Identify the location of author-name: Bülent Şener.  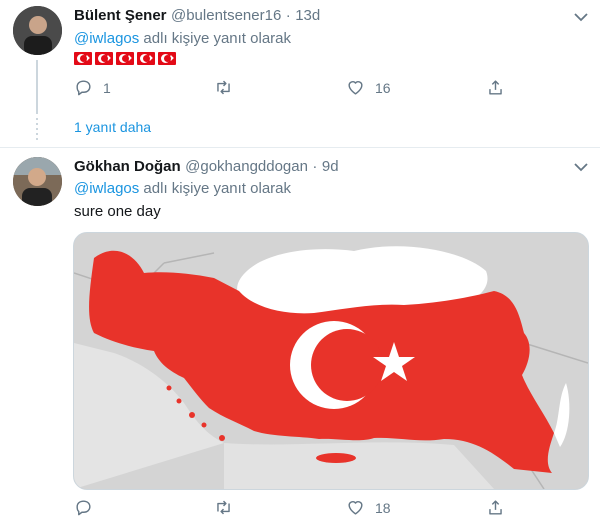
(120, 15).